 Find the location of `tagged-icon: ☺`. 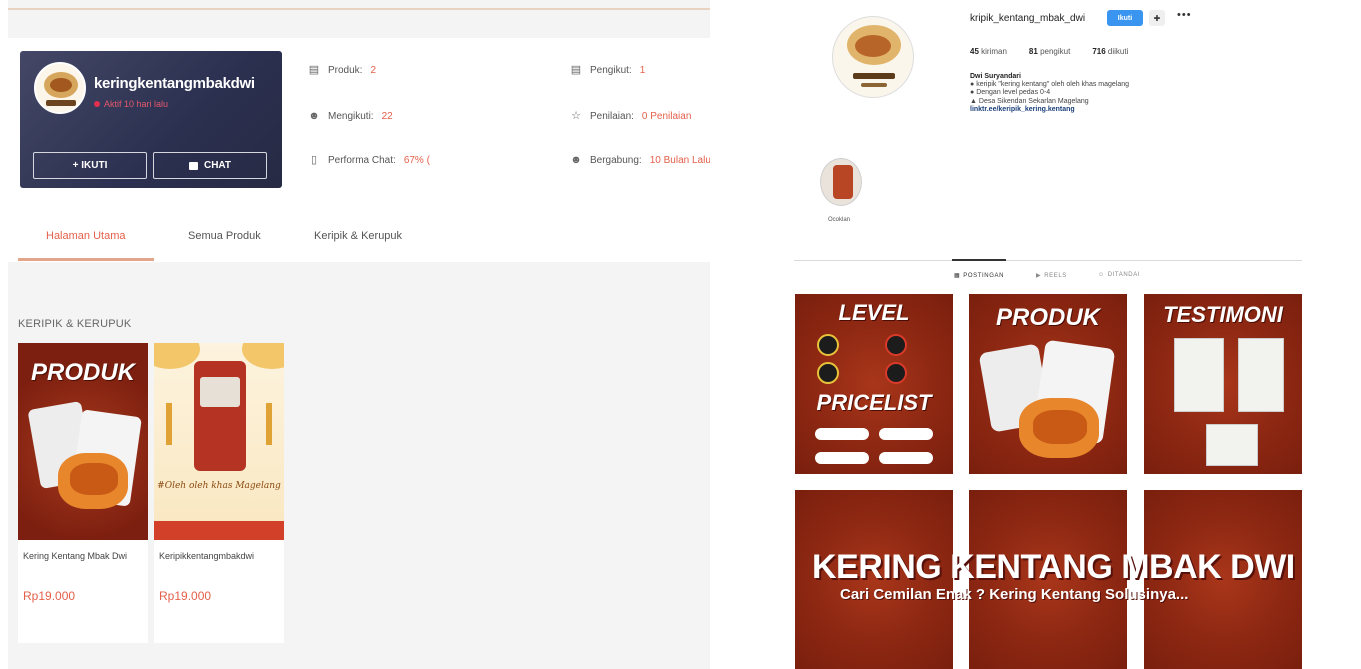

tagged-icon: ☺ is located at coordinates (1101, 275).